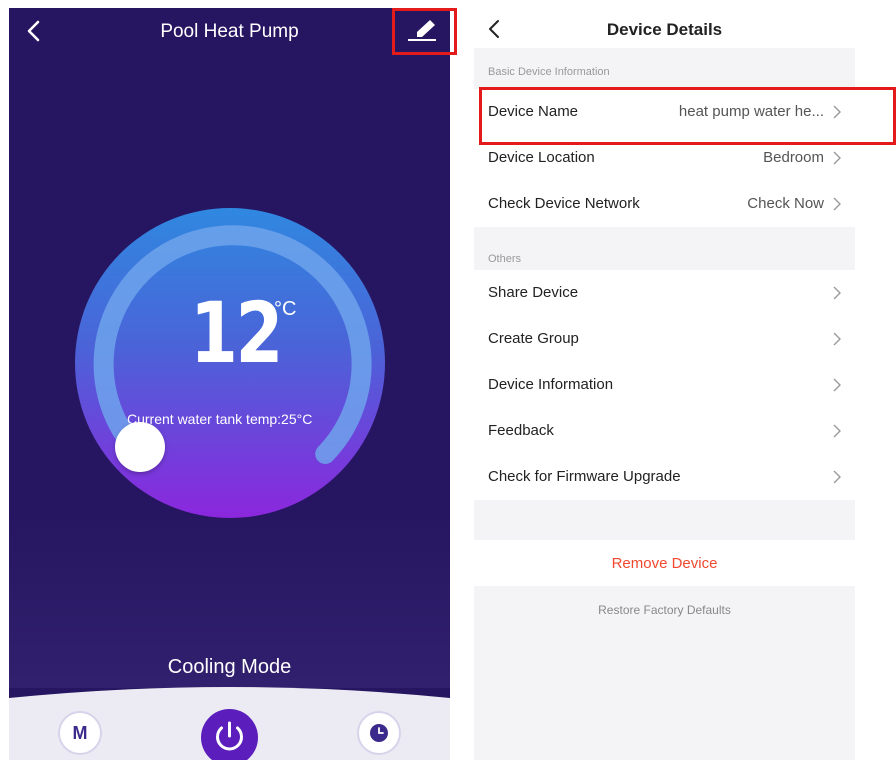 This screenshot has width=896, height=760. What do you see at coordinates (533, 292) in the screenshot?
I see `row-label: Share Device` at bounding box center [533, 292].